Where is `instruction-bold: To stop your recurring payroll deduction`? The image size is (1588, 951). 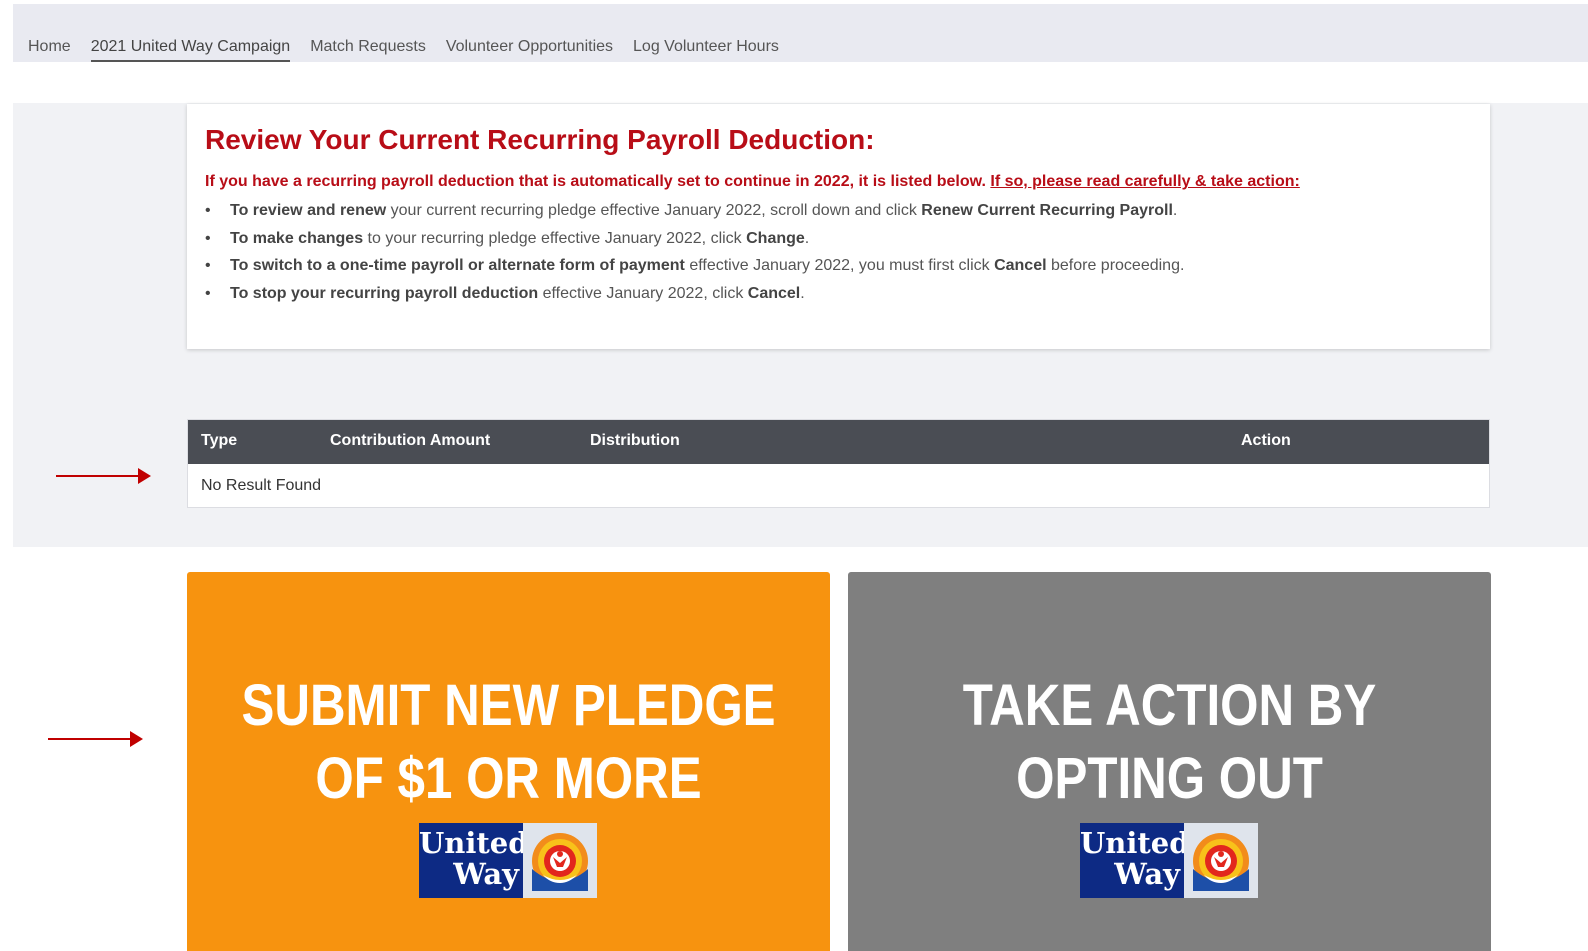 instruction-bold: To stop your recurring payroll deduction is located at coordinates (384, 293).